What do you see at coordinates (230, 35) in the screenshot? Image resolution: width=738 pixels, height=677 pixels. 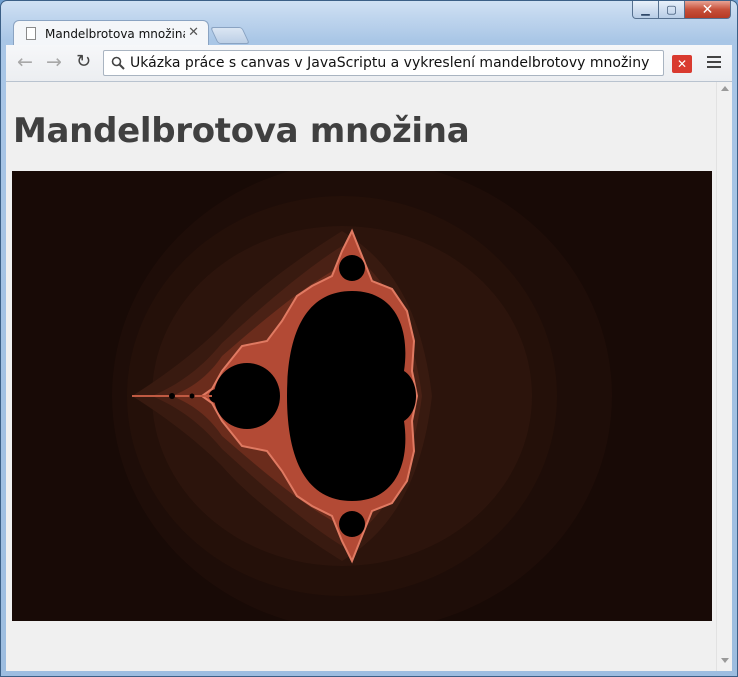 I see `new-tab-button` at bounding box center [230, 35].